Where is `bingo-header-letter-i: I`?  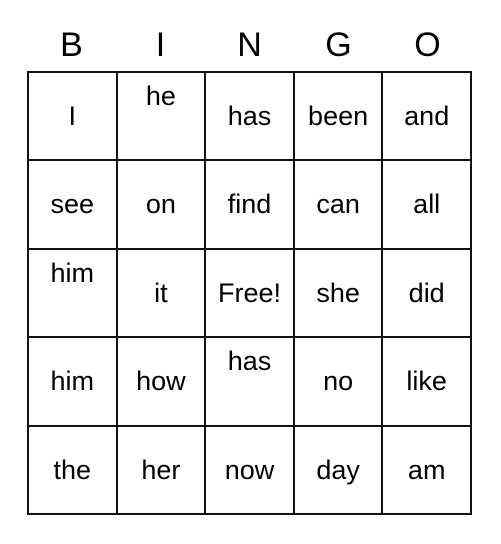
bingo-header-letter-i: I is located at coordinates (160, 45).